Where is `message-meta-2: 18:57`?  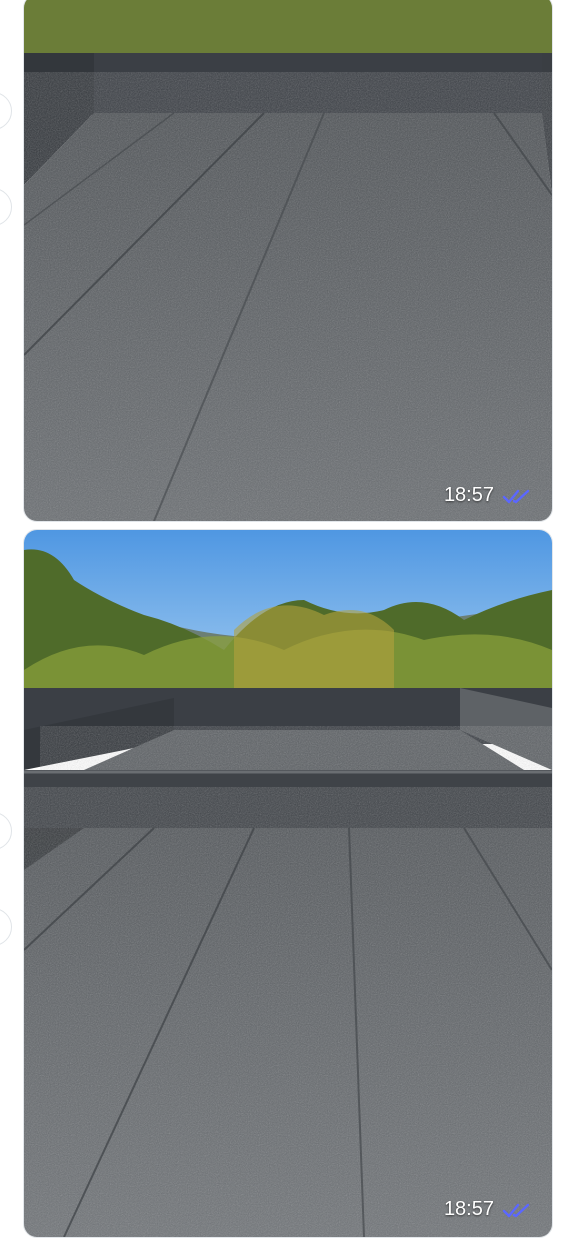
message-meta-2: 18:57 is located at coordinates (488, 1209).